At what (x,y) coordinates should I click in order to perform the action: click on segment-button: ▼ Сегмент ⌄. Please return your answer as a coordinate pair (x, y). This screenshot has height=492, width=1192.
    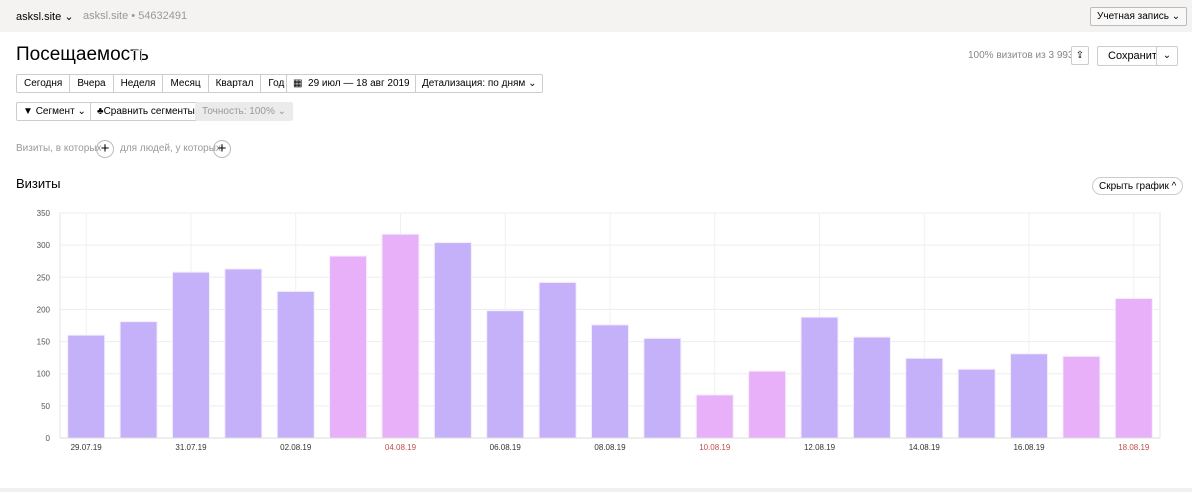
    Looking at the image, I should click on (54, 111).